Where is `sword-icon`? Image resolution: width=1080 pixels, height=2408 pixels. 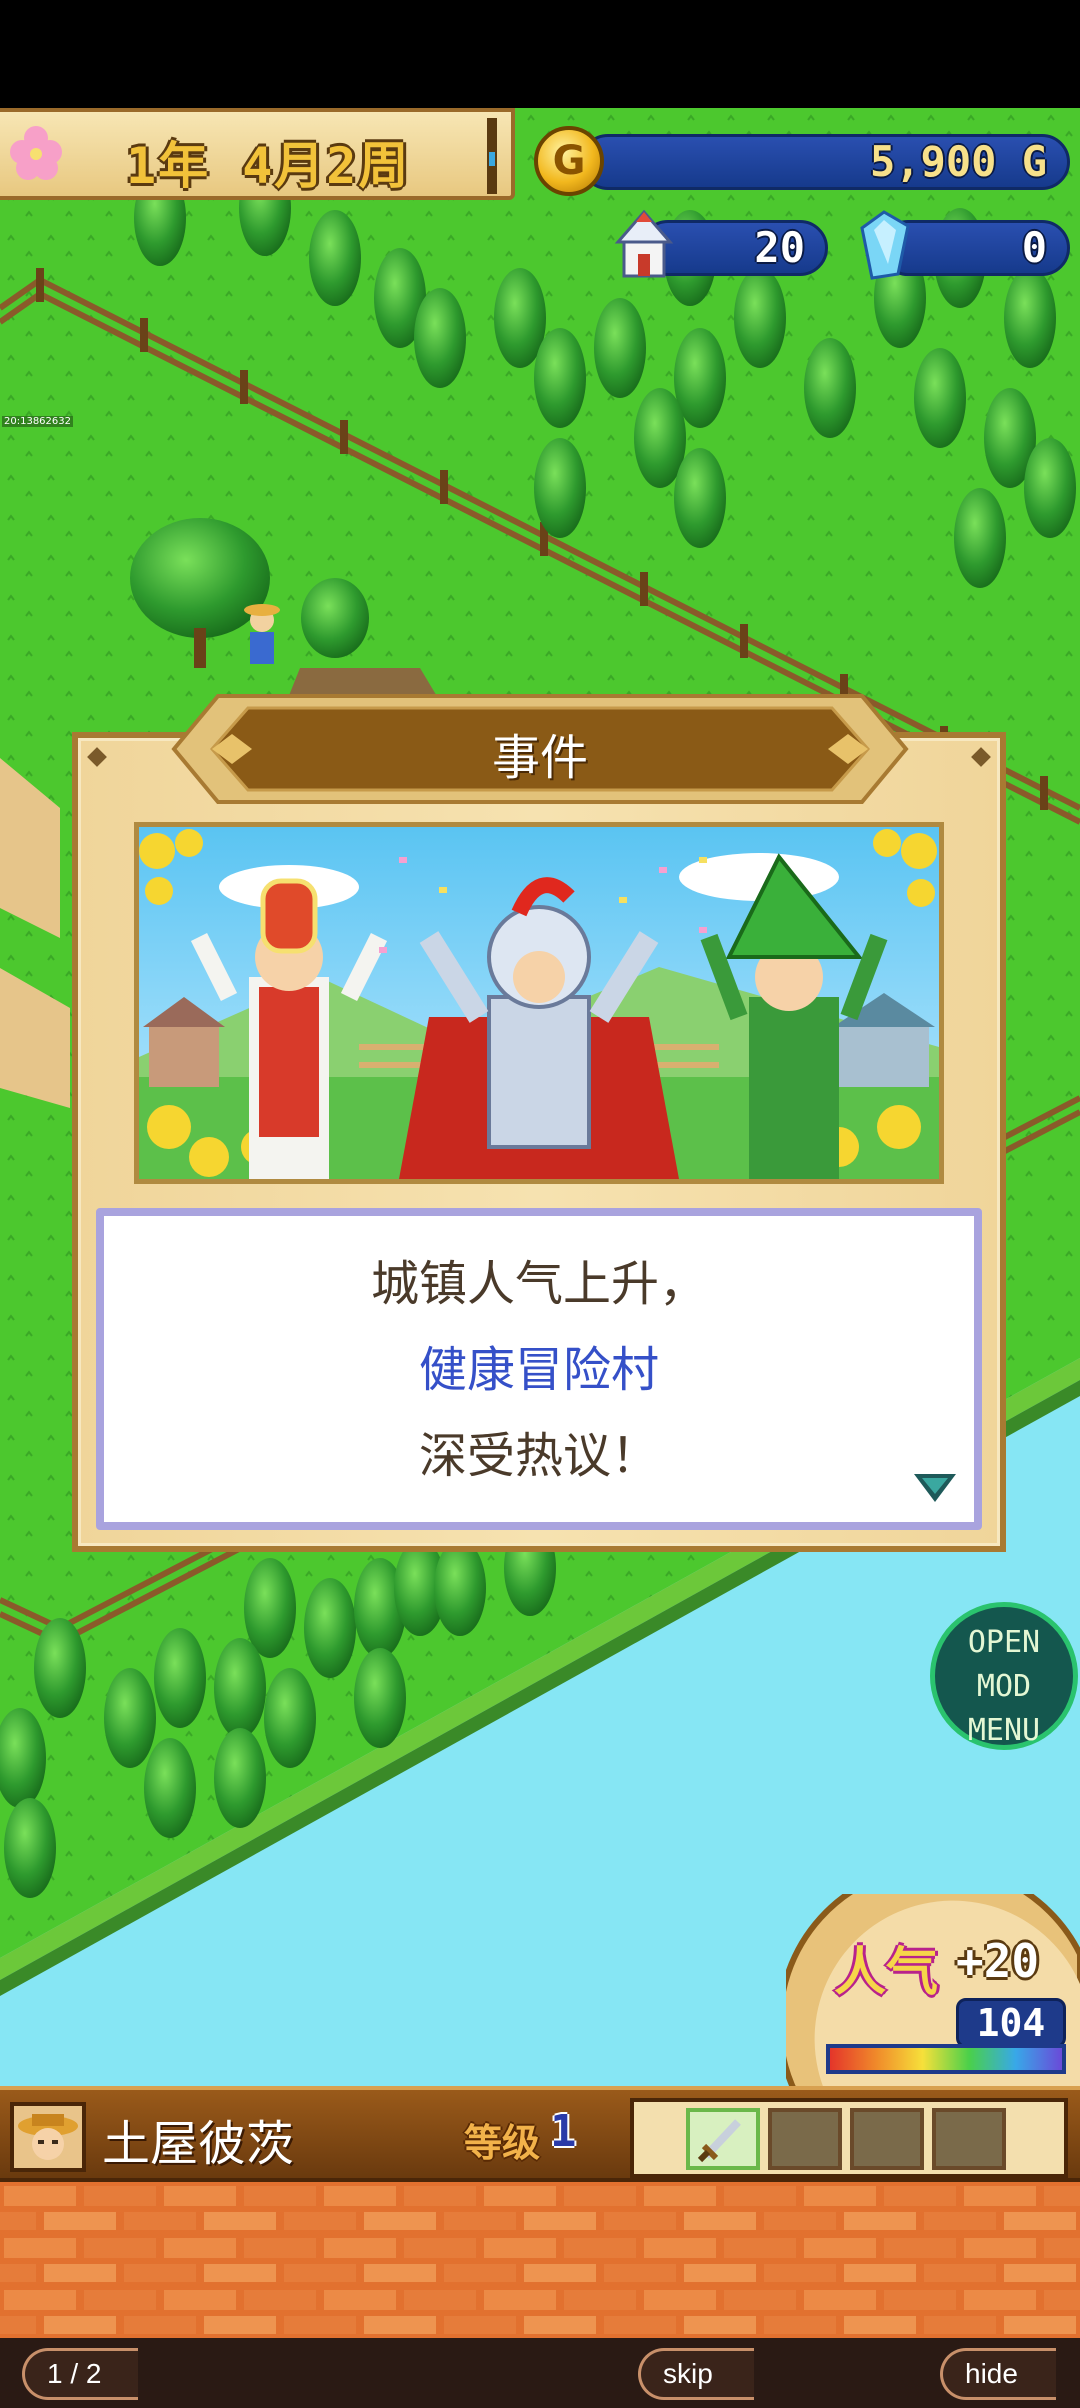 sword-icon is located at coordinates (719, 2141).